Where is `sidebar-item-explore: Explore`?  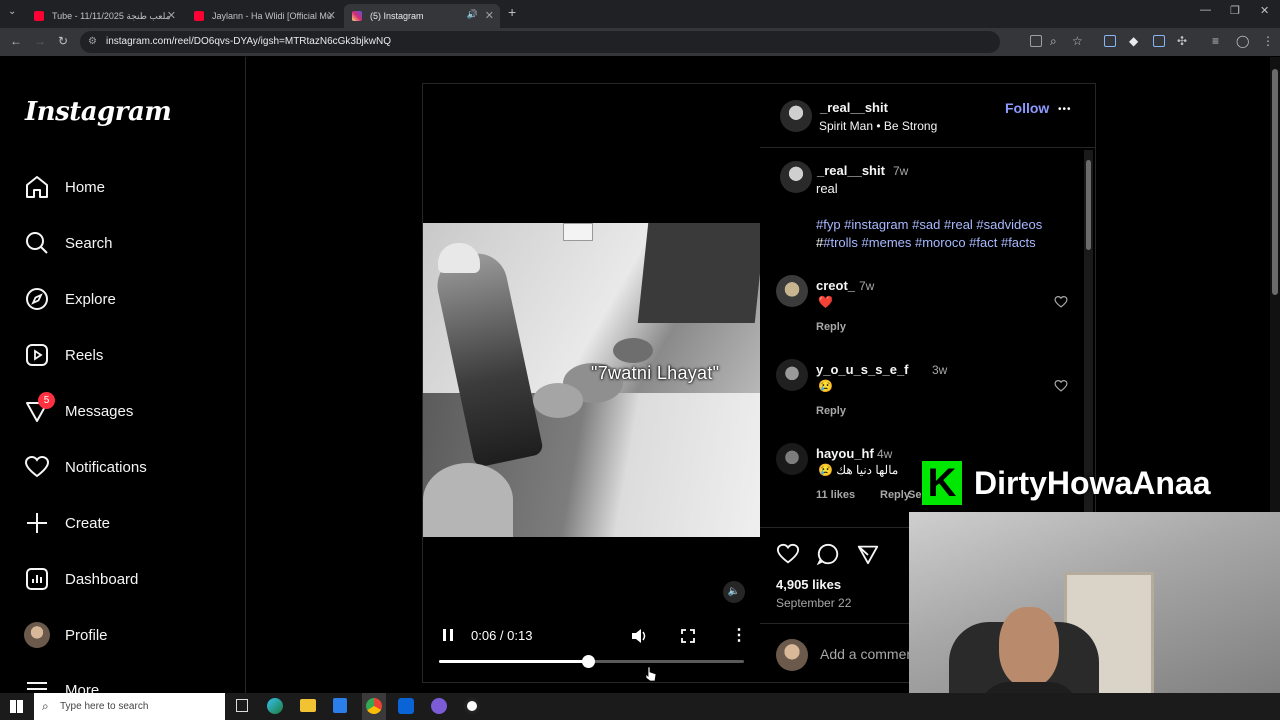 sidebar-item-explore: Explore is located at coordinates (70, 299).